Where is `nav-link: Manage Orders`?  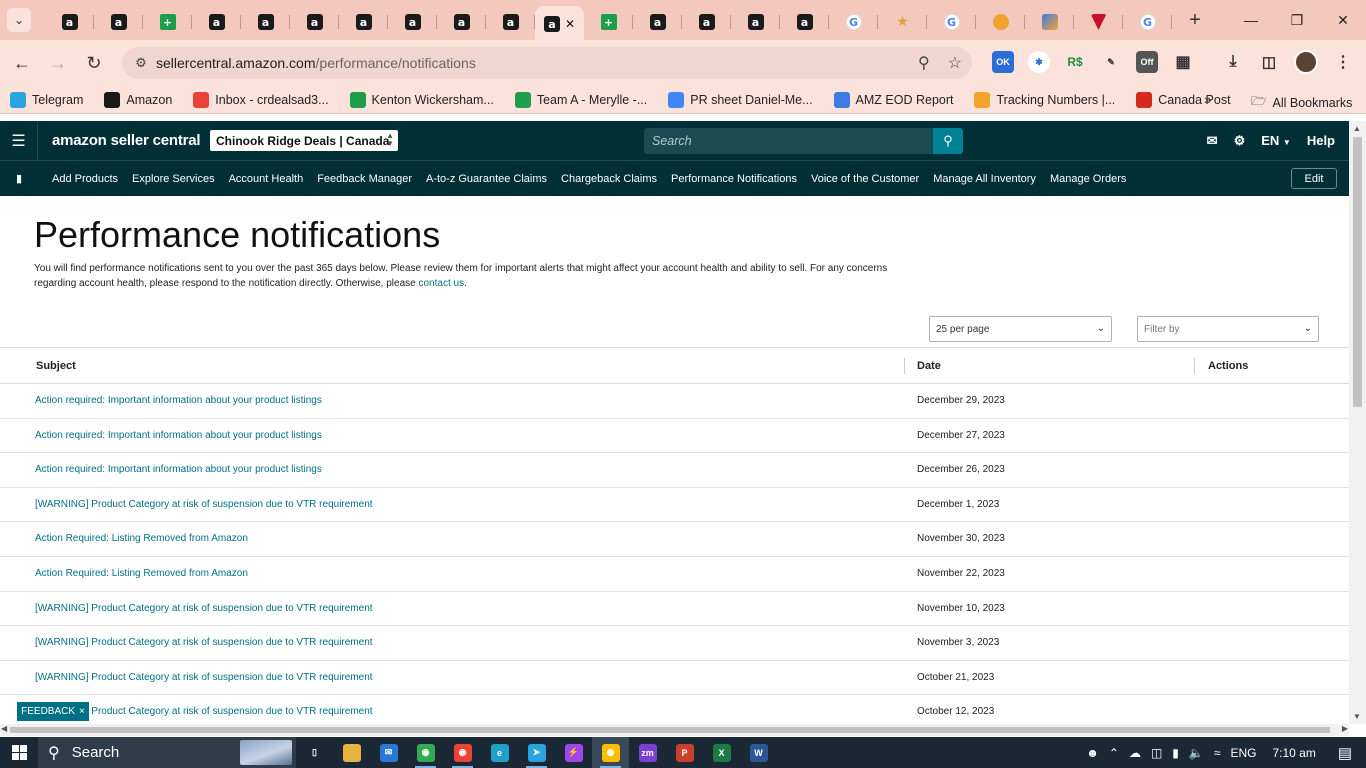 nav-link: Manage Orders is located at coordinates (1088, 179).